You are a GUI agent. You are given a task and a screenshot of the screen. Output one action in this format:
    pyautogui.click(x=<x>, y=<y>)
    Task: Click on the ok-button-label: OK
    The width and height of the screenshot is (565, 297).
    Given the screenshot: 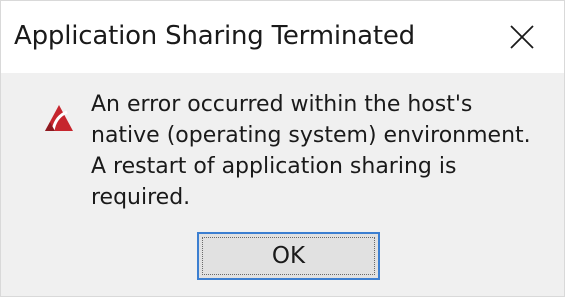 What is the action you would take?
    pyautogui.click(x=288, y=256)
    